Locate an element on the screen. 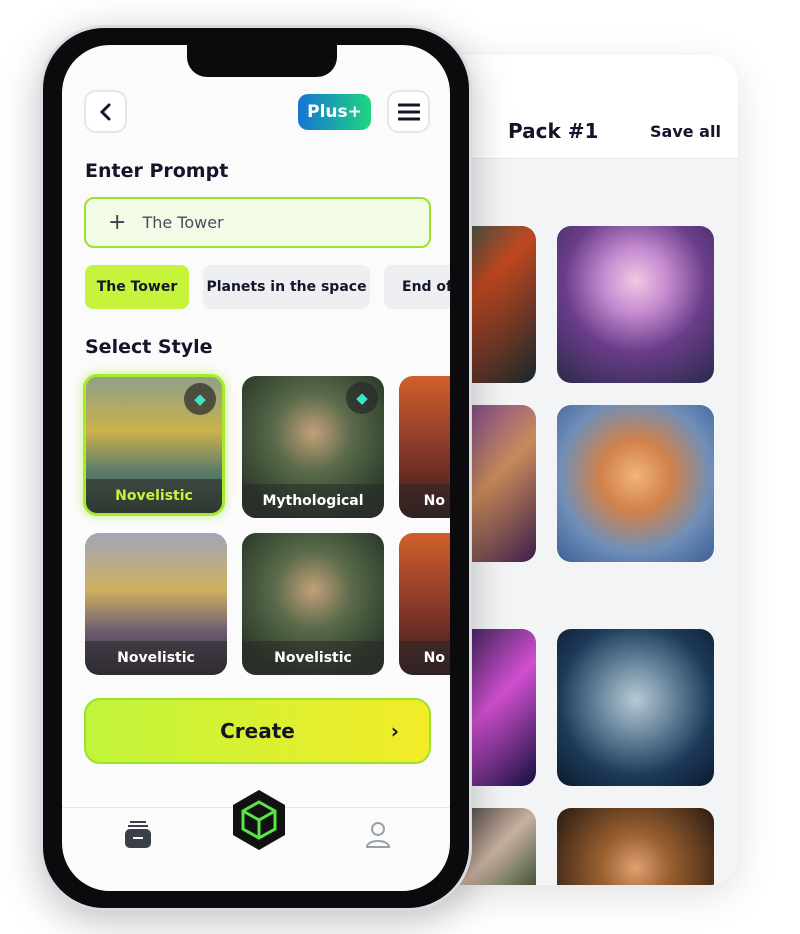 This screenshot has height=934, width=800. plus-badge: Plus+ is located at coordinates (334, 112).